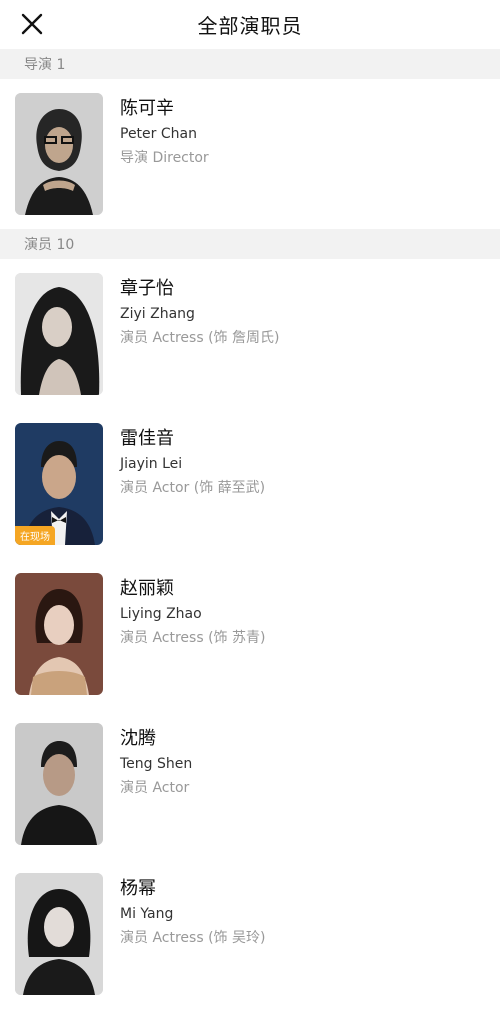 Image resolution: width=500 pixels, height=1009 pixels. Describe the element at coordinates (157, 314) in the screenshot. I see `person-name-en: Ziyi Zhang` at that location.